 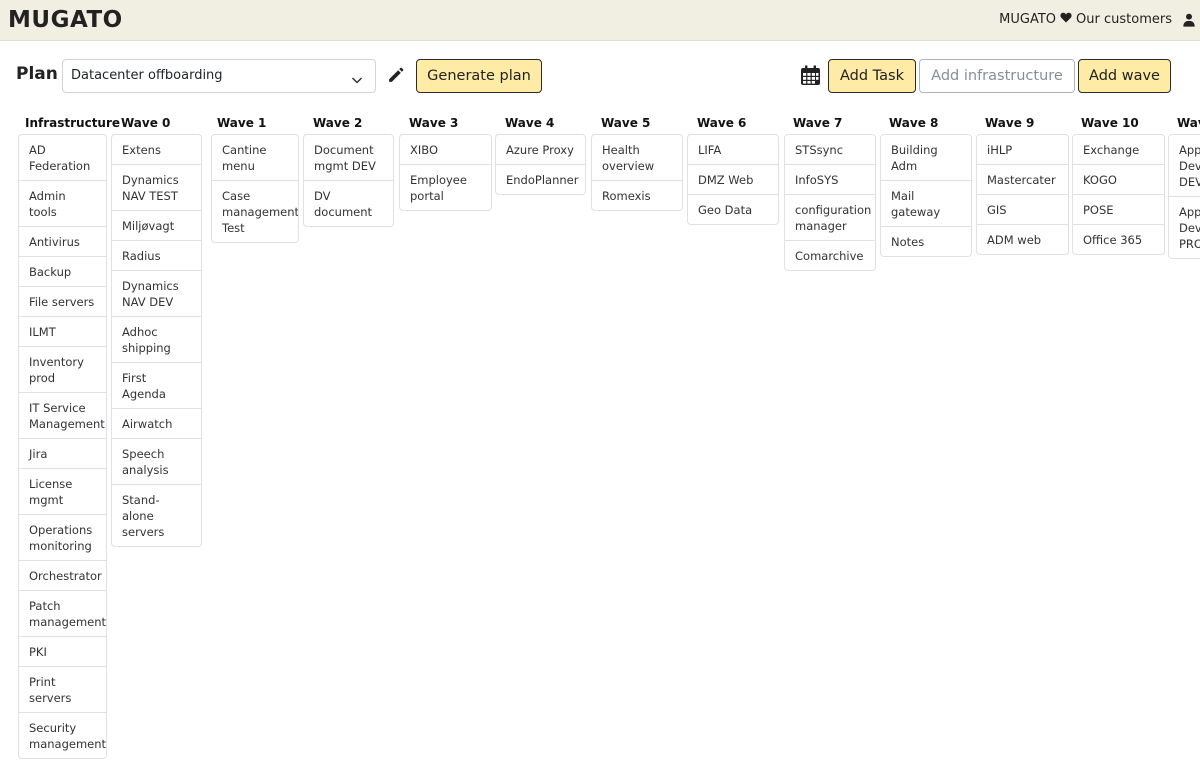 What do you see at coordinates (1184, 227) in the screenshot?
I see `task-card: App Dev - PROD` at bounding box center [1184, 227].